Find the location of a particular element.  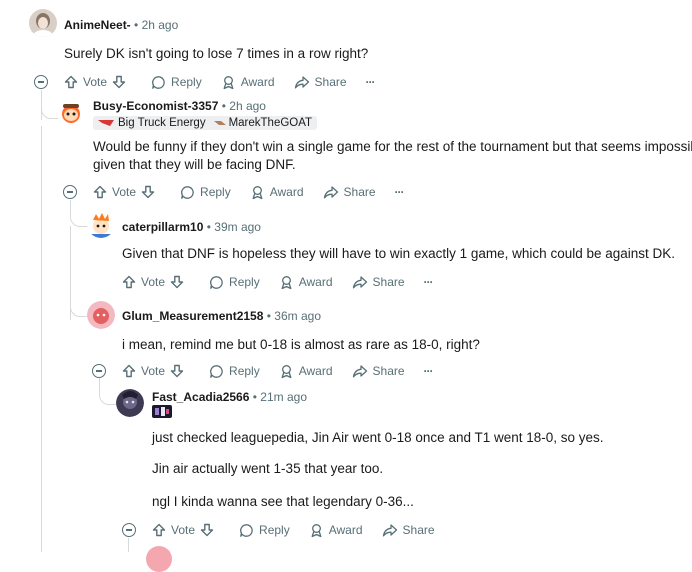

user-flair: Big Truck Energy MarekTheGOAT is located at coordinates (205, 123).